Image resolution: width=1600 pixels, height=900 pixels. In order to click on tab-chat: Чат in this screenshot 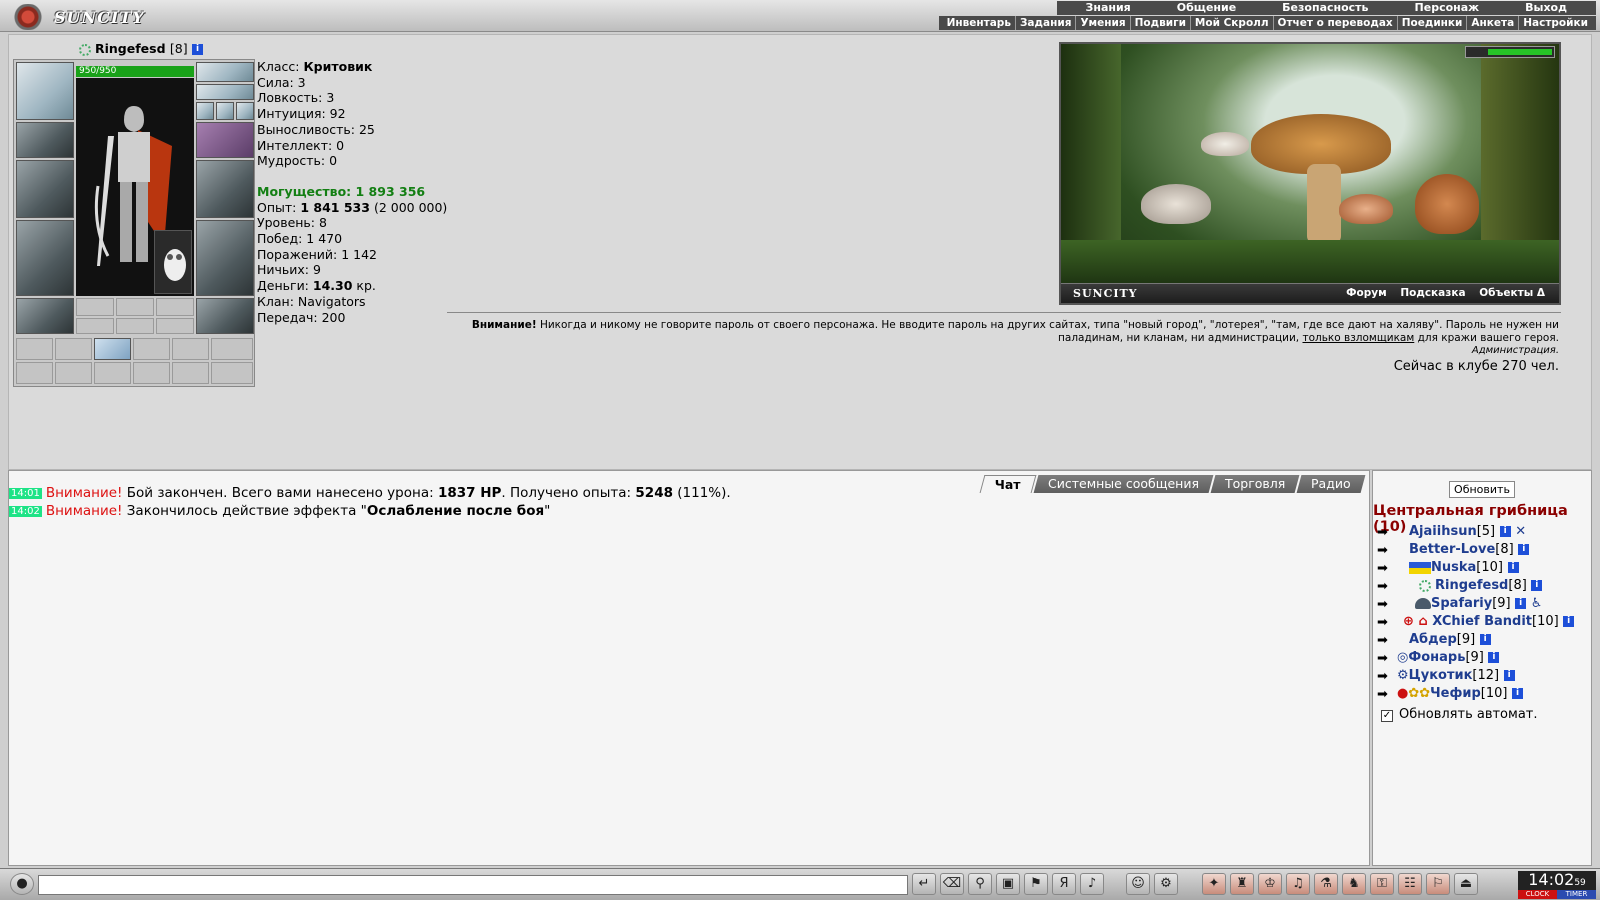, I will do `click(1008, 484)`.